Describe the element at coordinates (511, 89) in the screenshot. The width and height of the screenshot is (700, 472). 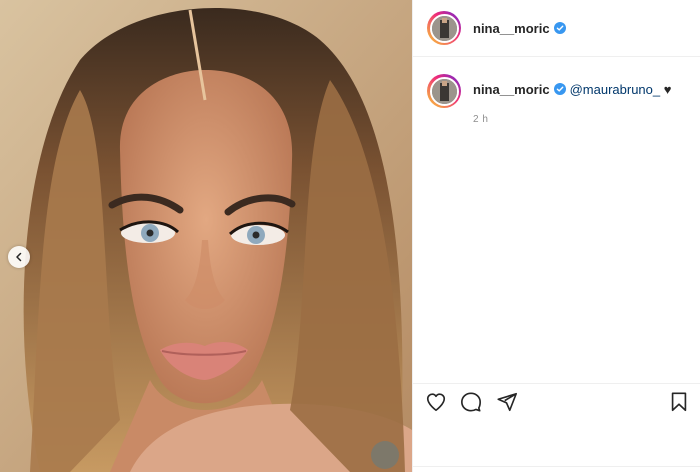
I see `caption-username: nina__moric` at that location.